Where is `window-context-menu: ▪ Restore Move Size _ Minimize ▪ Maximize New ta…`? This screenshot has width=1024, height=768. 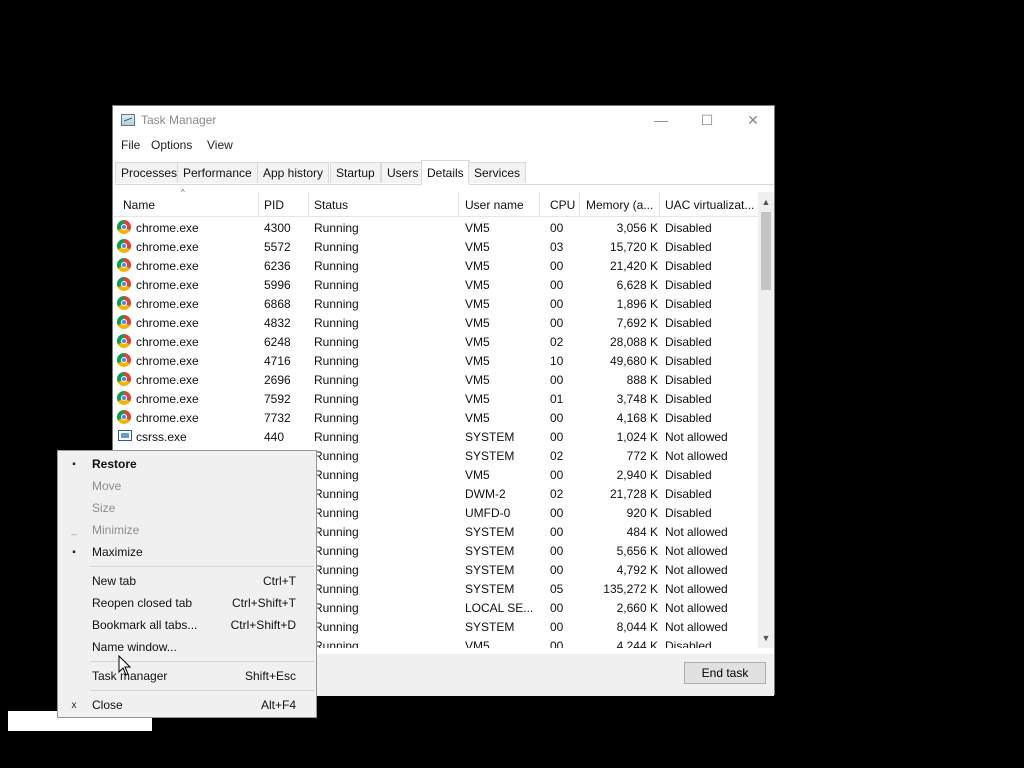 window-context-menu: ▪ Restore Move Size _ Minimize ▪ Maximize New ta… is located at coordinates (187, 584).